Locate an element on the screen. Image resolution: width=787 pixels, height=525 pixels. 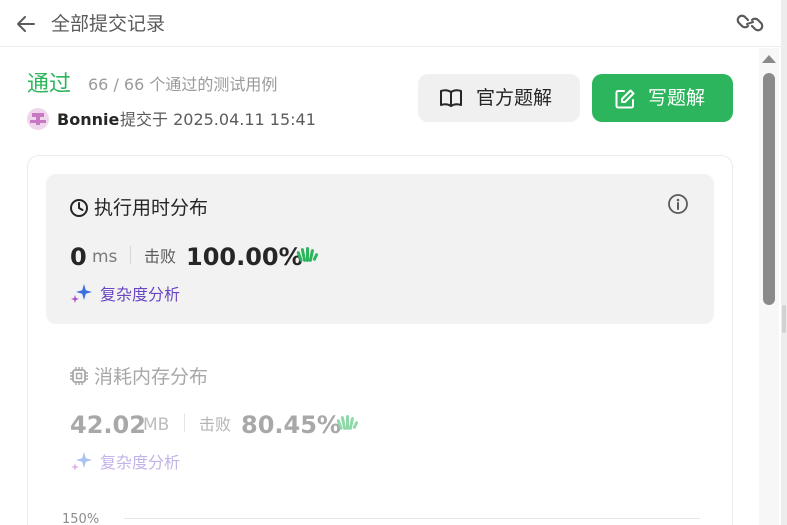
y-axis-tick: 150% is located at coordinates (81, 518).